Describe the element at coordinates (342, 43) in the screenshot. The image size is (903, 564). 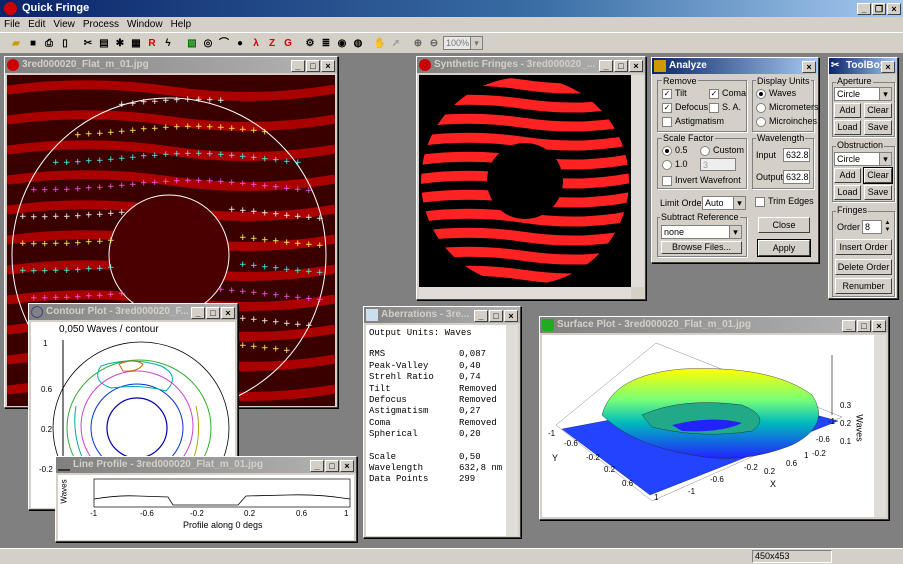
I see `anim-icon: ◉` at that location.